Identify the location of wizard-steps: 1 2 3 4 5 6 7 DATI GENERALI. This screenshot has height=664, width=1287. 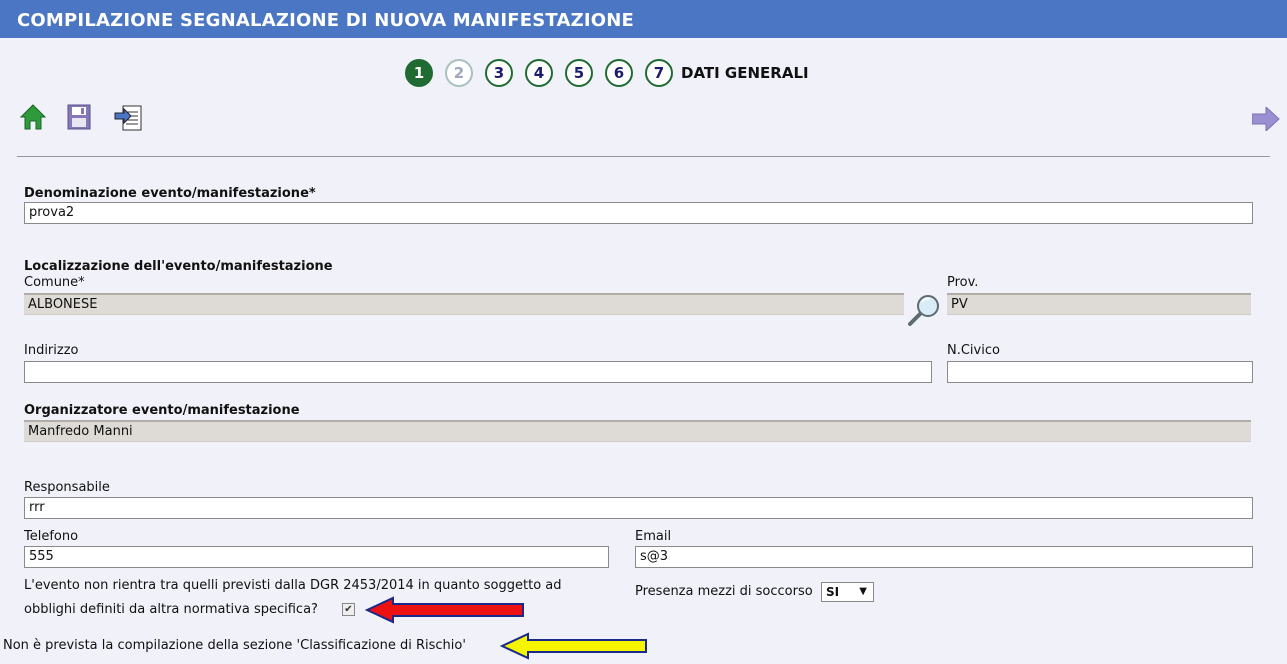
(607, 73).